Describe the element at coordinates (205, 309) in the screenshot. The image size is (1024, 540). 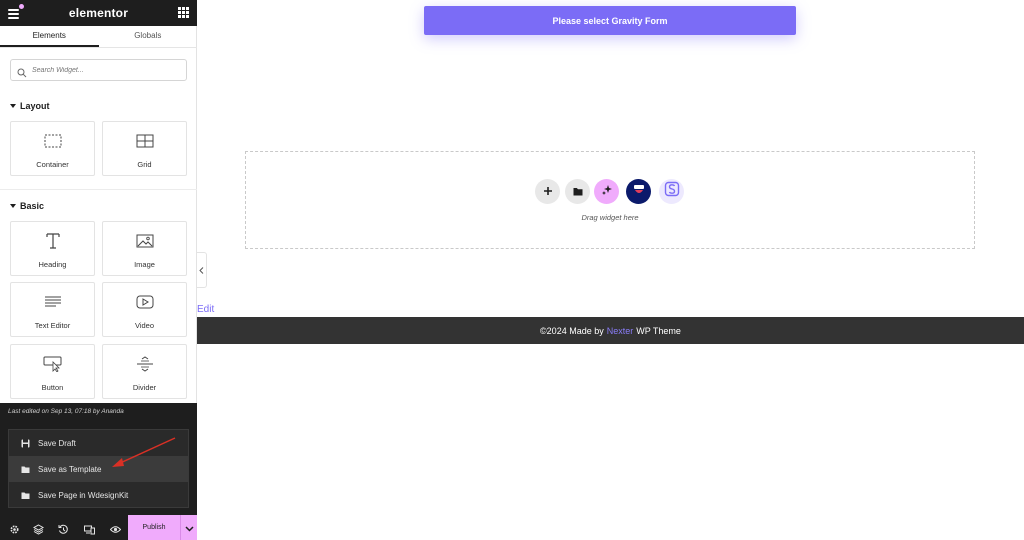
I see `edit-link: Edit` at that location.